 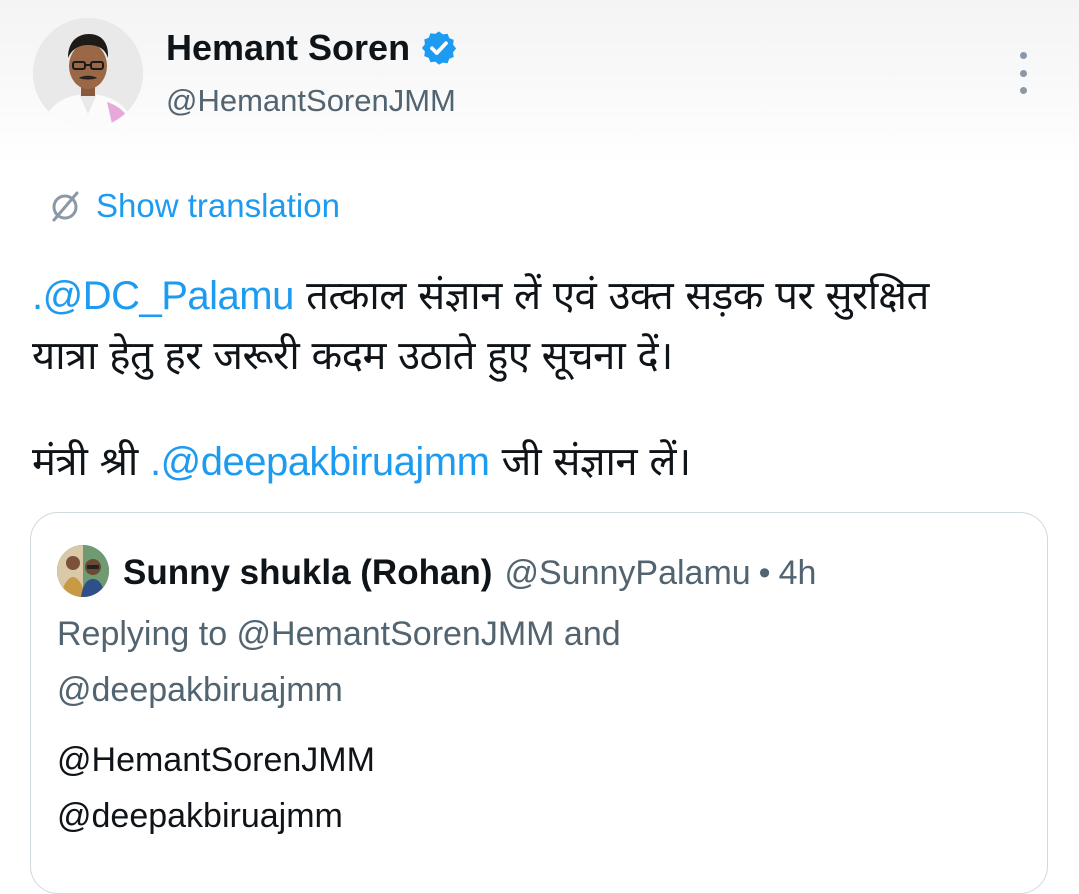 I want to click on replying-to-label: Replying to, so click(x=147, y=634).